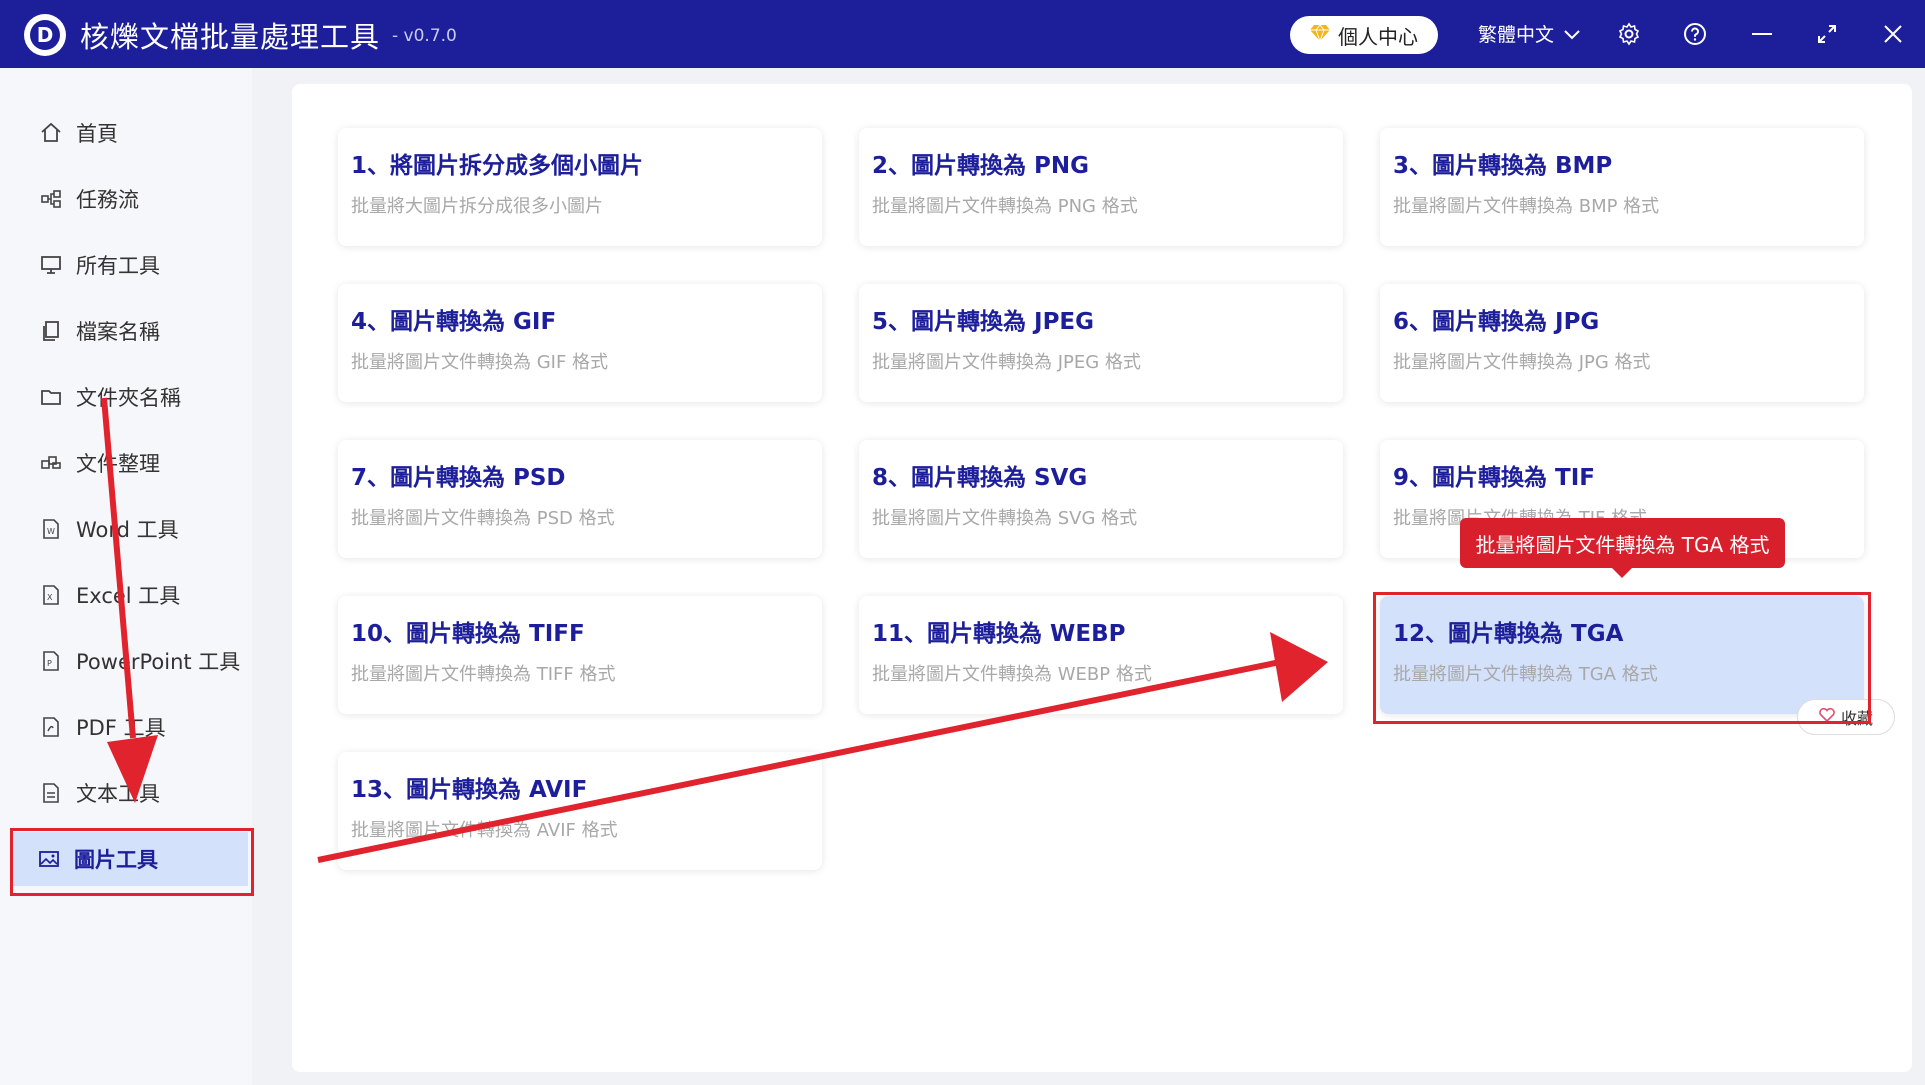 Image resolution: width=1925 pixels, height=1085 pixels. Describe the element at coordinates (962, 34) in the screenshot. I see `title-bar: D 核爍文檔批量處理工具 - v0.7.0 個人中心 繁體中文` at that location.